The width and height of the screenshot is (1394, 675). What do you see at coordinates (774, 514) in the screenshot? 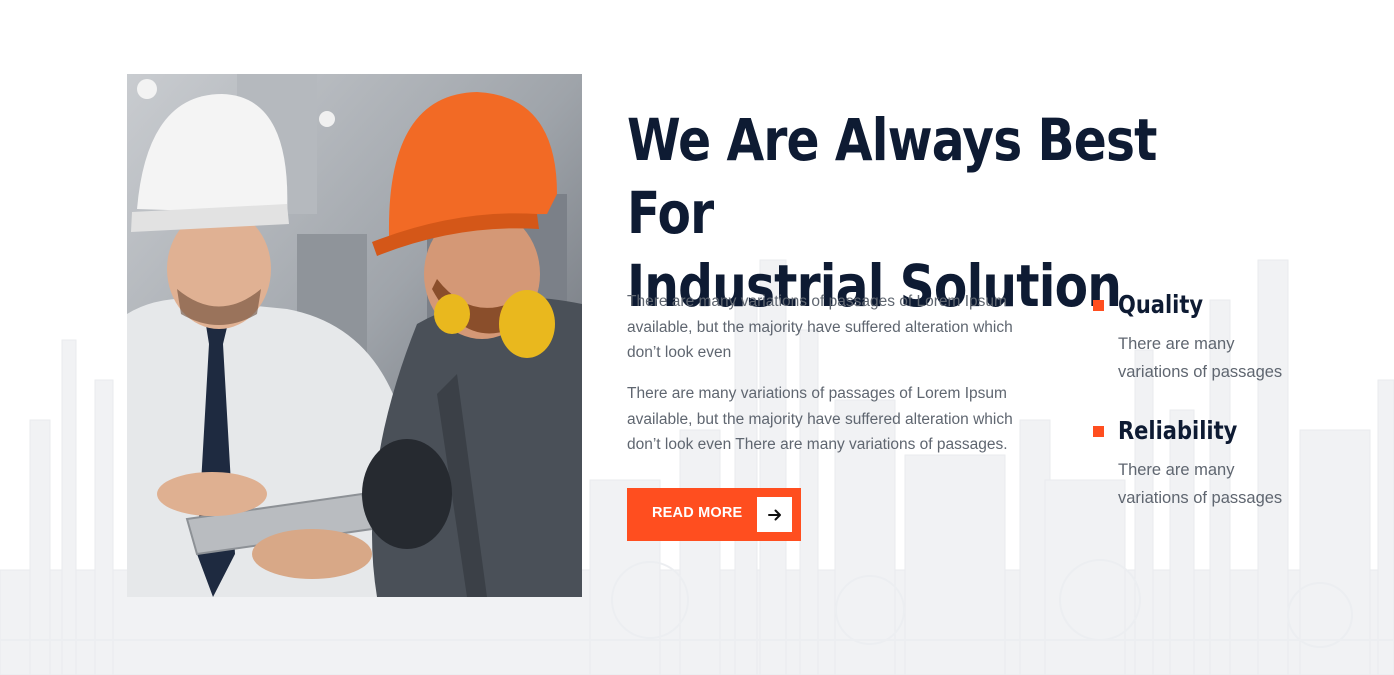
I see `arrow-right-icon` at bounding box center [774, 514].